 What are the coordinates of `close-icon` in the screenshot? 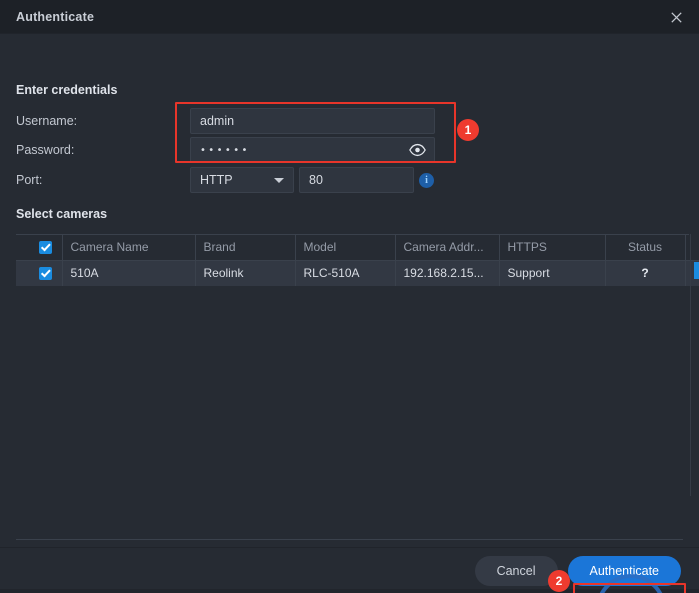 It's located at (676, 17).